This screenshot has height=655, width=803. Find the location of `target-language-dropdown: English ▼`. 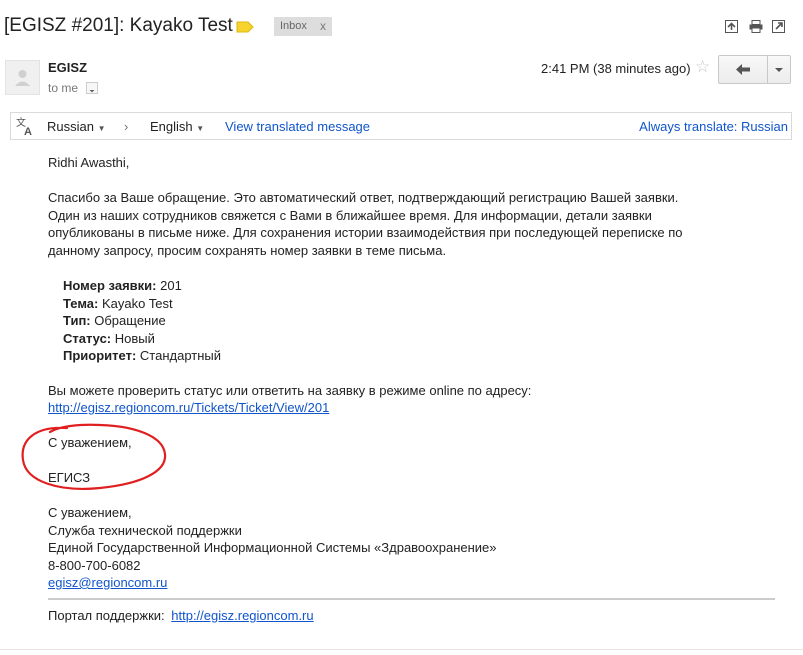

target-language-dropdown: English ▼ is located at coordinates (177, 126).